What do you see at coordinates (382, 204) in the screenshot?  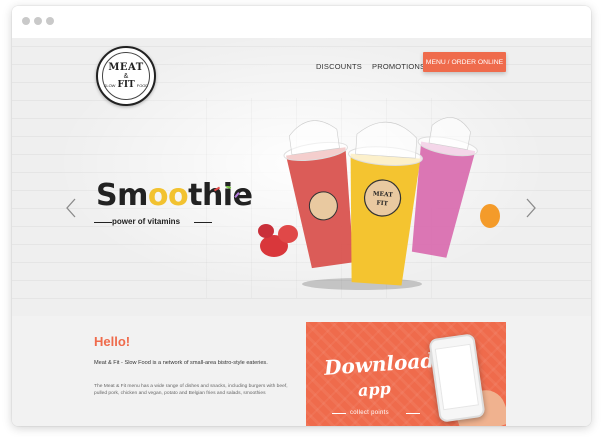 I see `cup-label-mid: FIT` at bounding box center [382, 204].